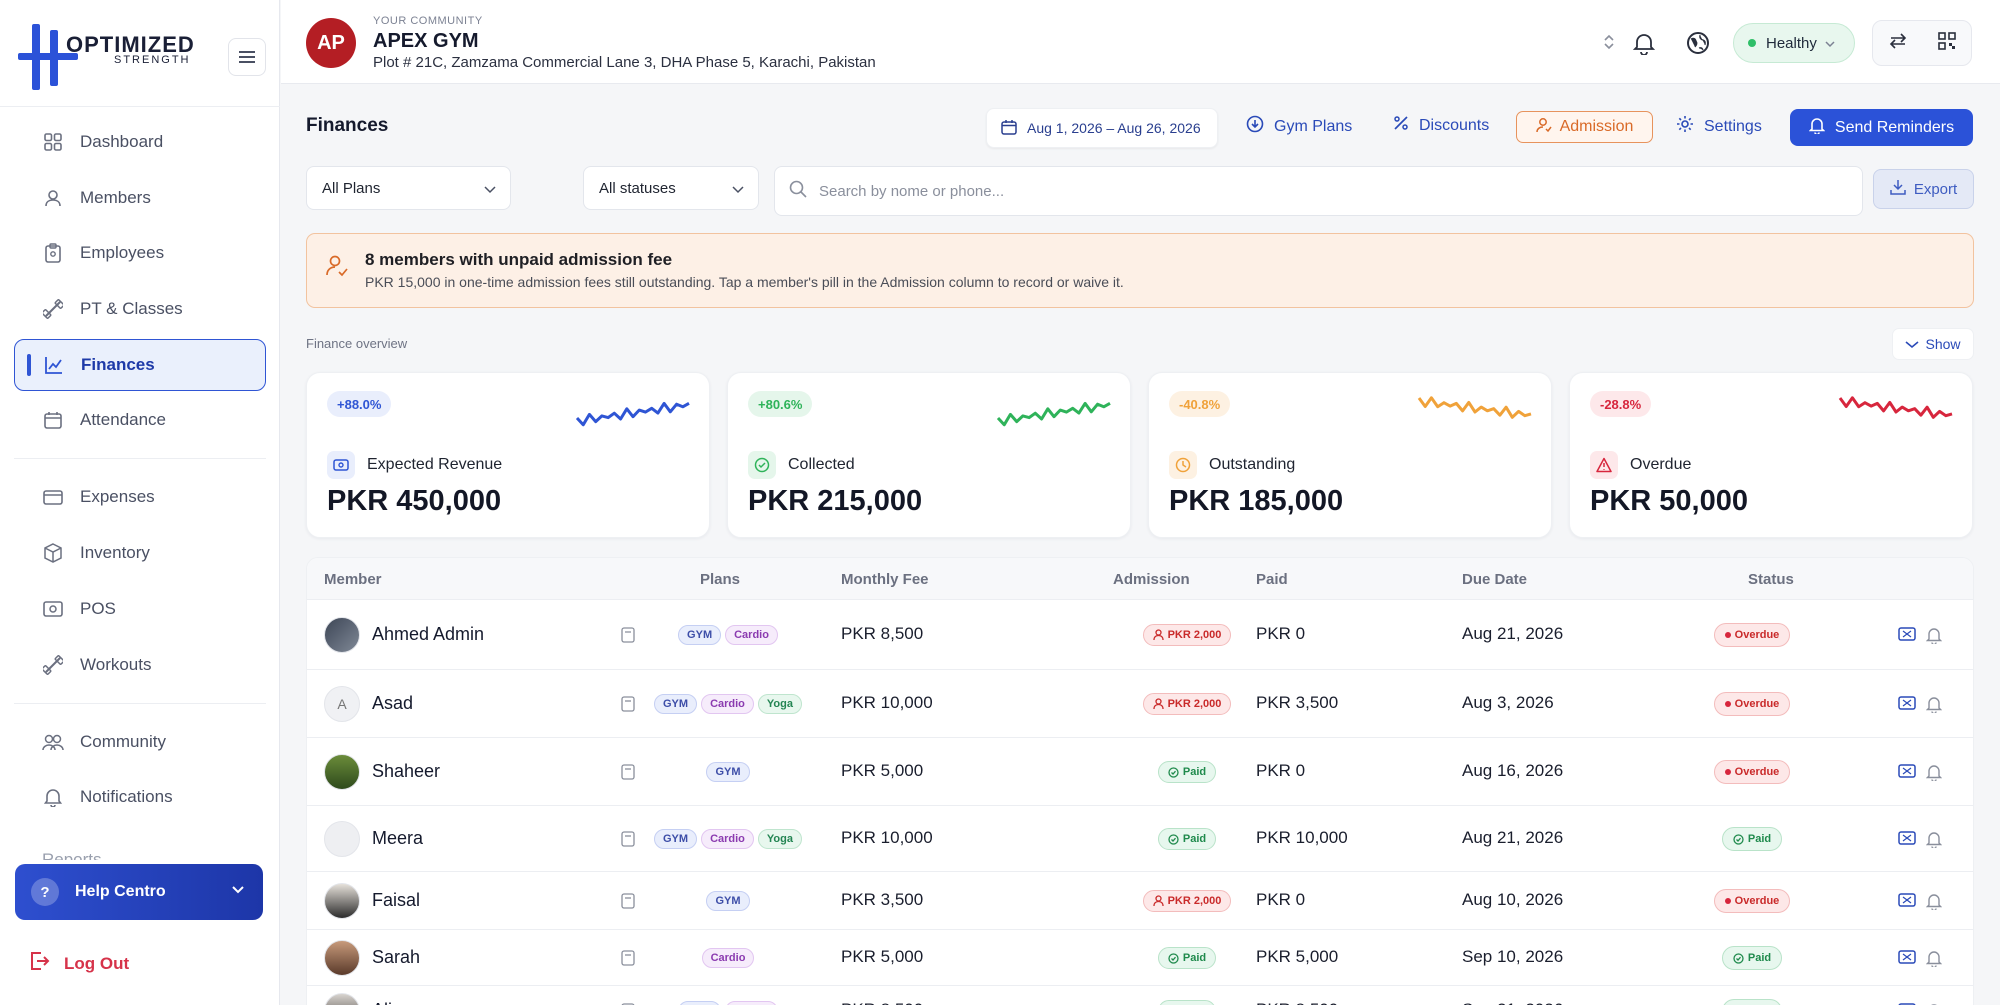 The height and width of the screenshot is (1005, 2000). What do you see at coordinates (140, 797) in the screenshot?
I see `sidebar-item-notifications: Notifications` at bounding box center [140, 797].